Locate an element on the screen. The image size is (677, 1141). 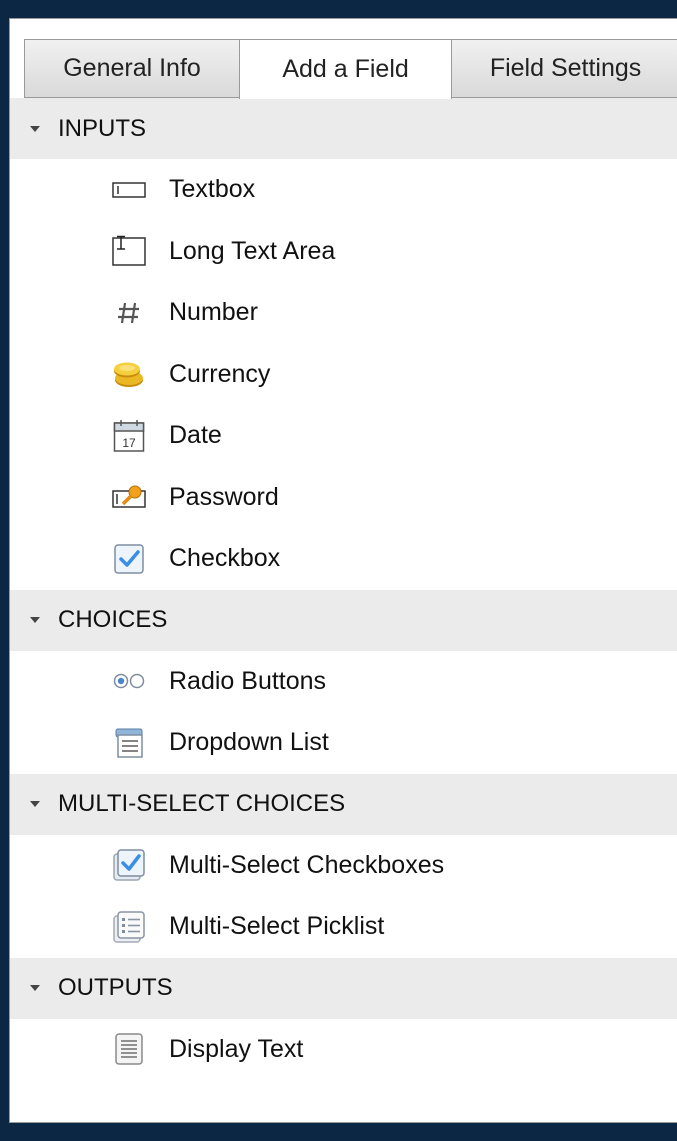
section-header-inputs: INPUTS is located at coordinates (343, 128).